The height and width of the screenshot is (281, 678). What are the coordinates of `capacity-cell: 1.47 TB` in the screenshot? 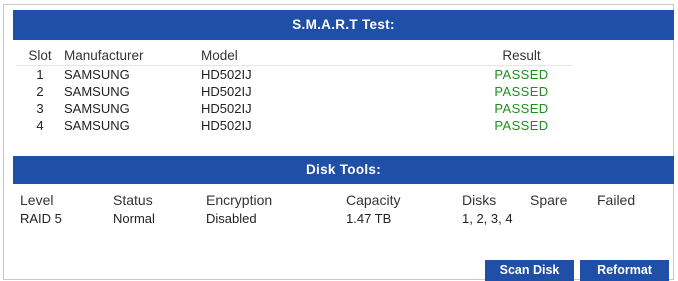 It's located at (369, 218).